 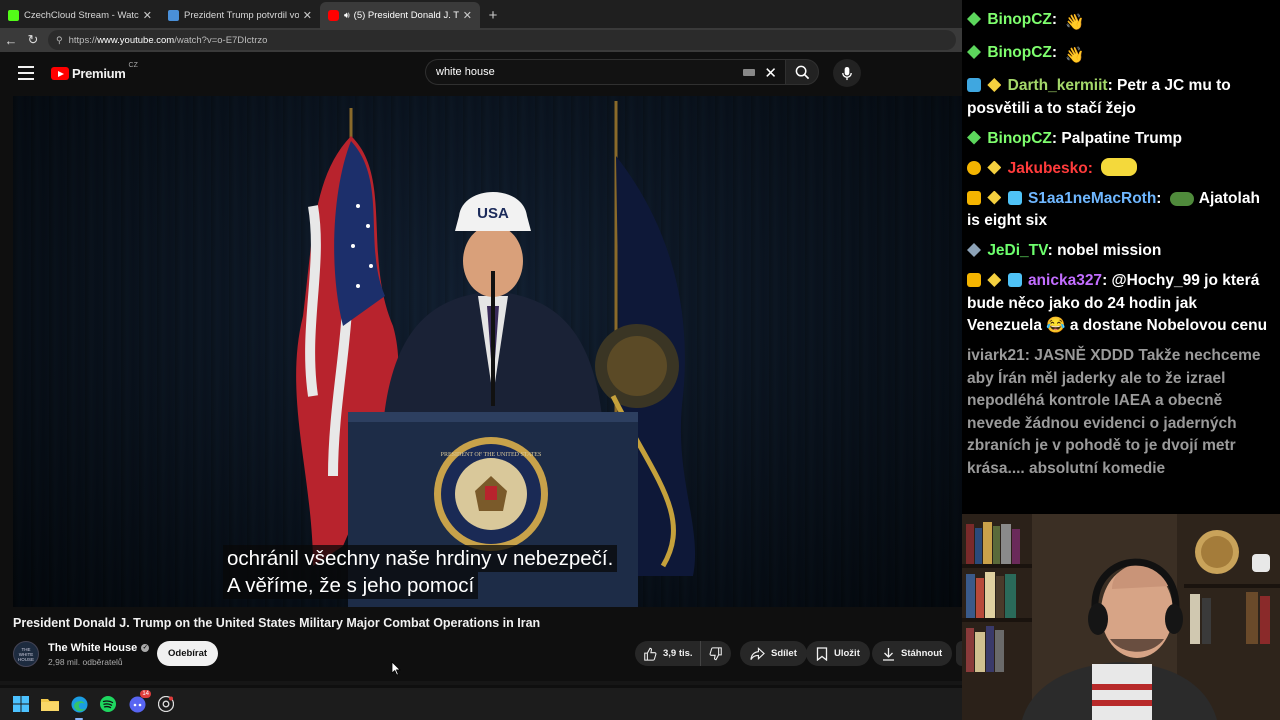 What do you see at coordinates (138, 702) in the screenshot?
I see `discord-icon: 14` at bounding box center [138, 702].